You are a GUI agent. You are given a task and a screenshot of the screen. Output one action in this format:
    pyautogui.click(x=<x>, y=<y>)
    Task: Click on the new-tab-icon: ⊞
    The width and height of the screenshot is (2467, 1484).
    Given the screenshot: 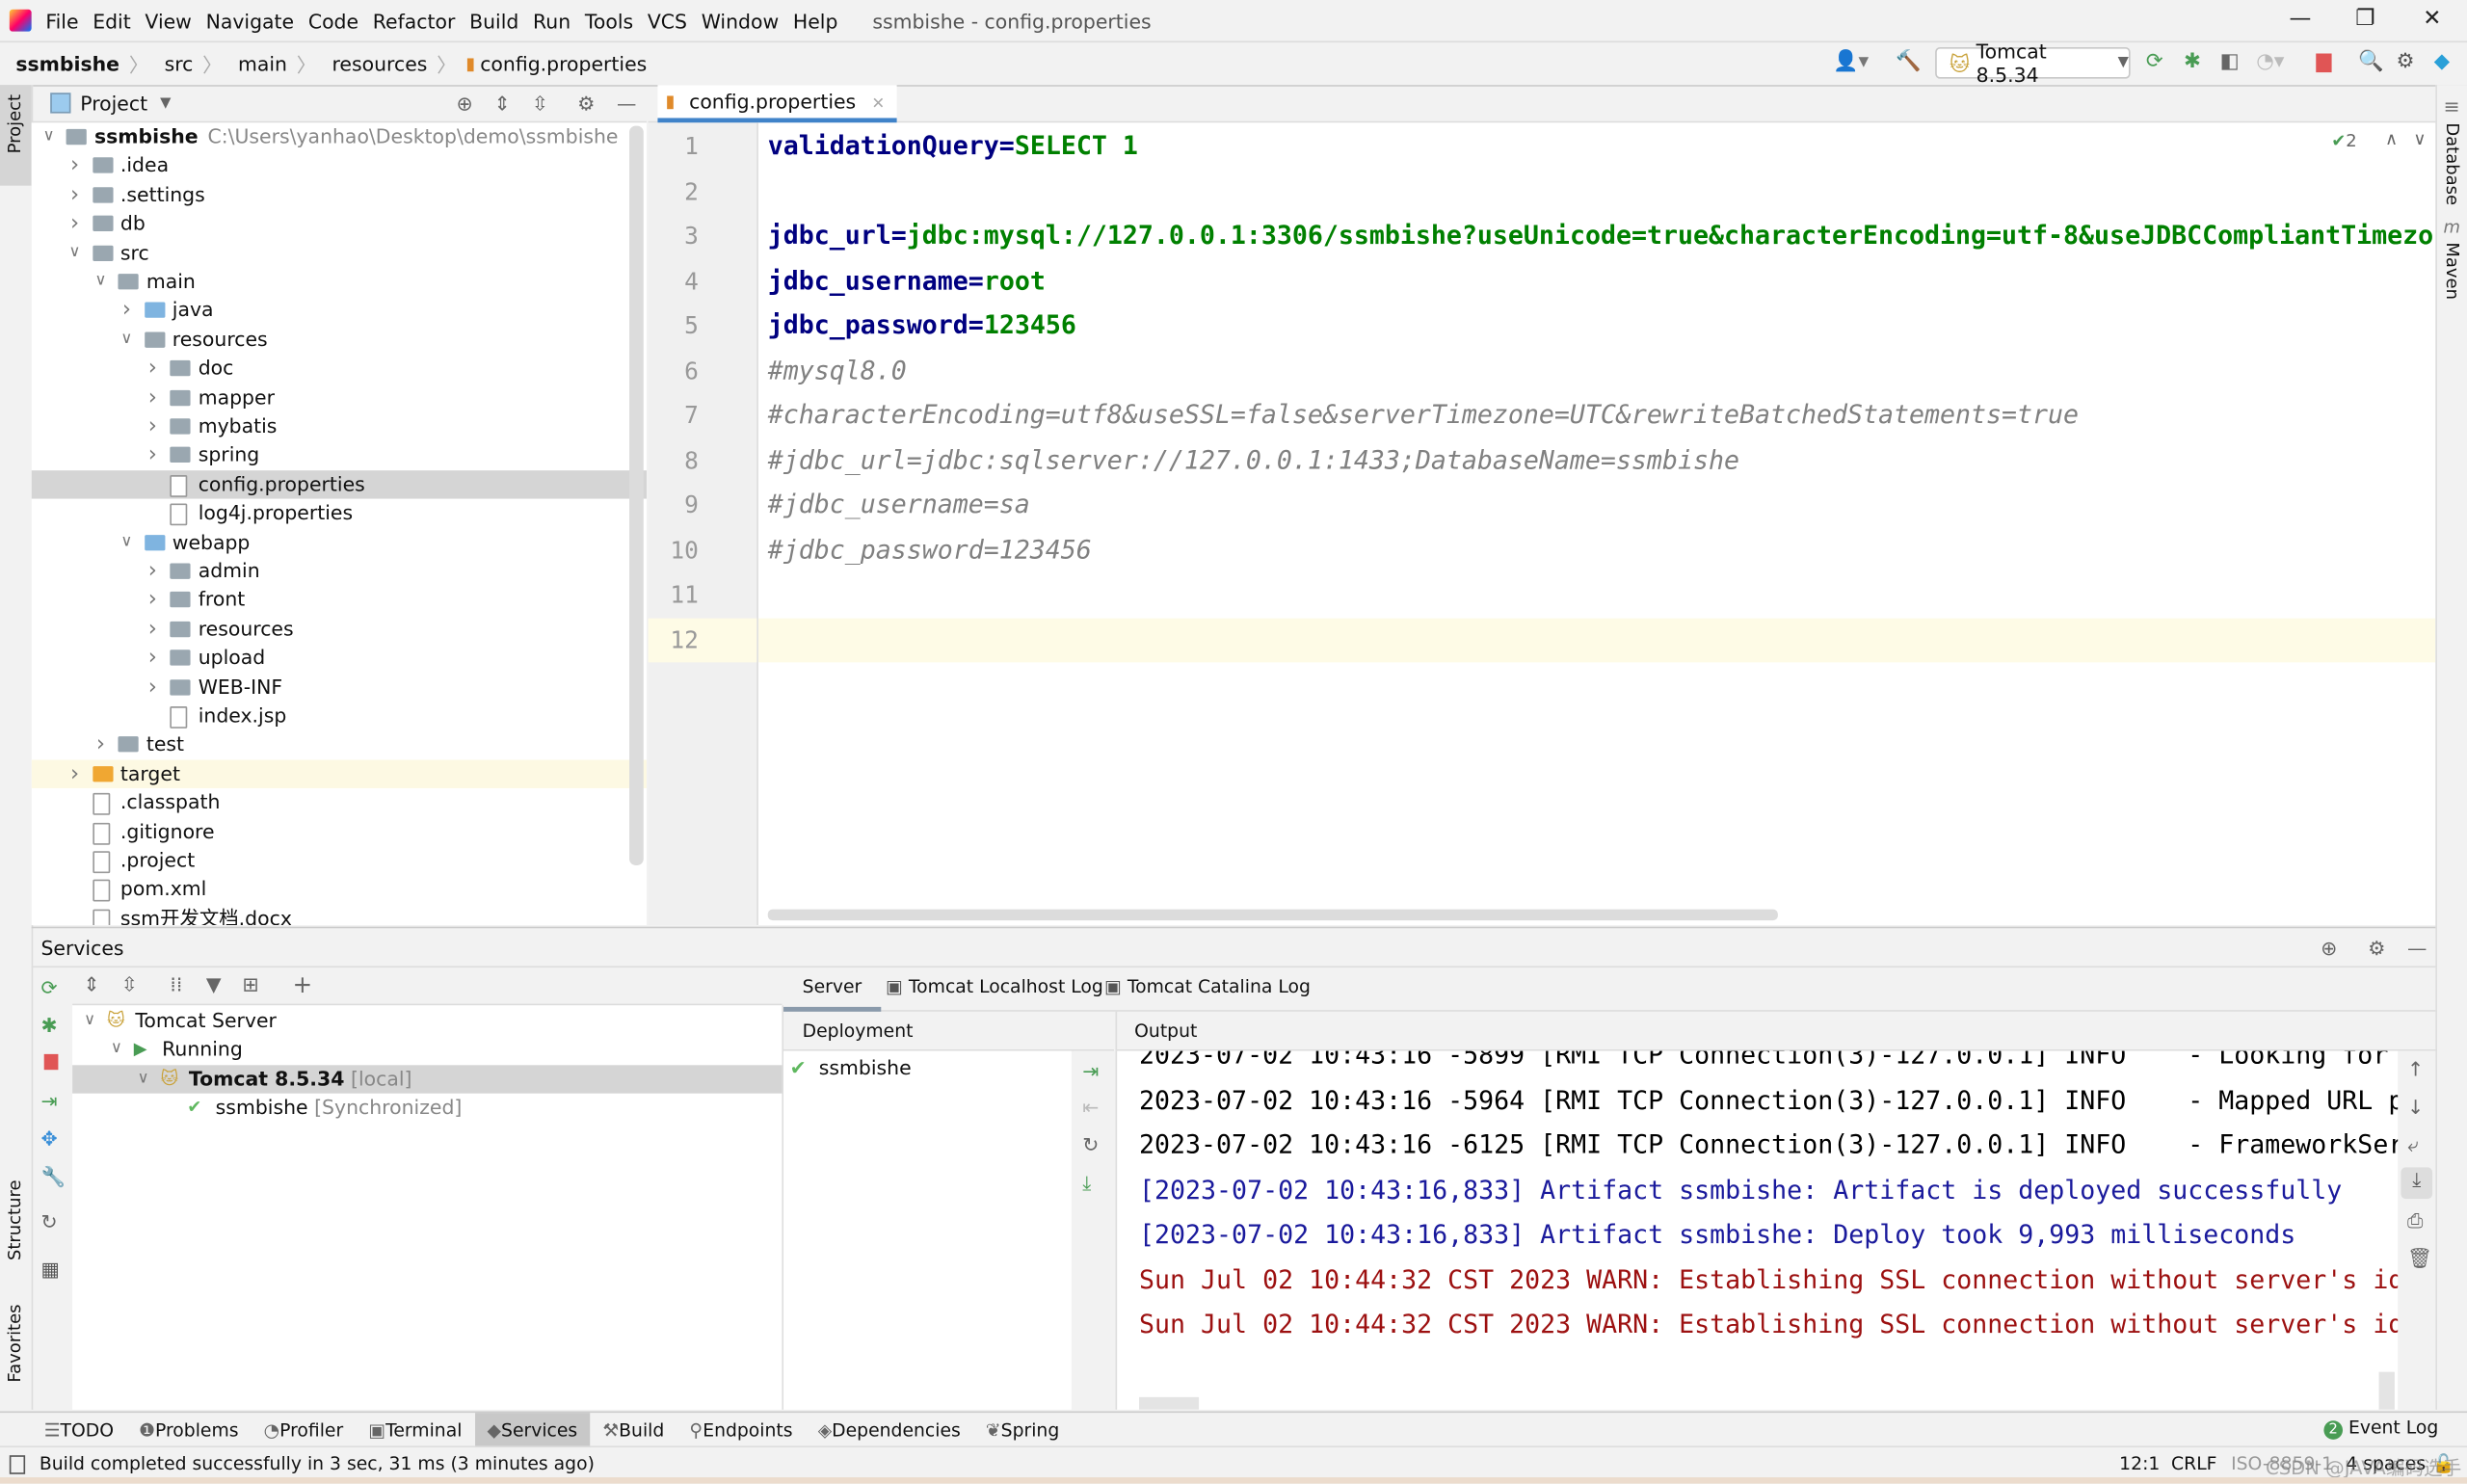 What is the action you would take?
    pyautogui.click(x=250, y=983)
    